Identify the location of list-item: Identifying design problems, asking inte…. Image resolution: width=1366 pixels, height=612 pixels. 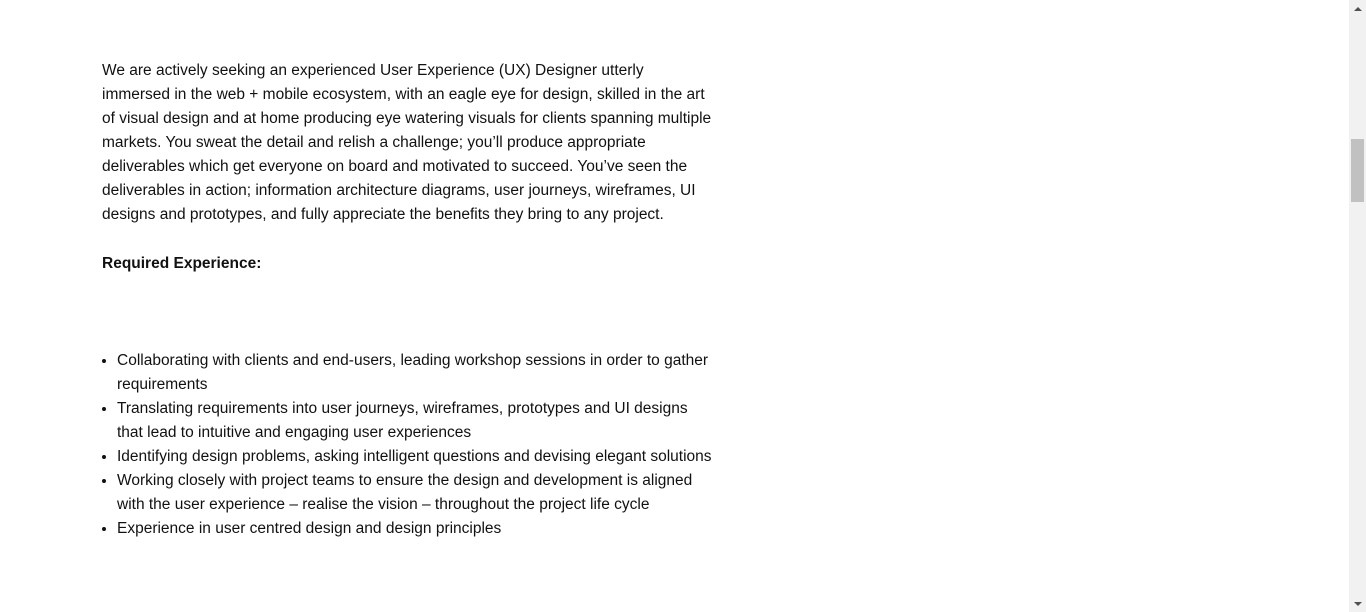
(414, 457).